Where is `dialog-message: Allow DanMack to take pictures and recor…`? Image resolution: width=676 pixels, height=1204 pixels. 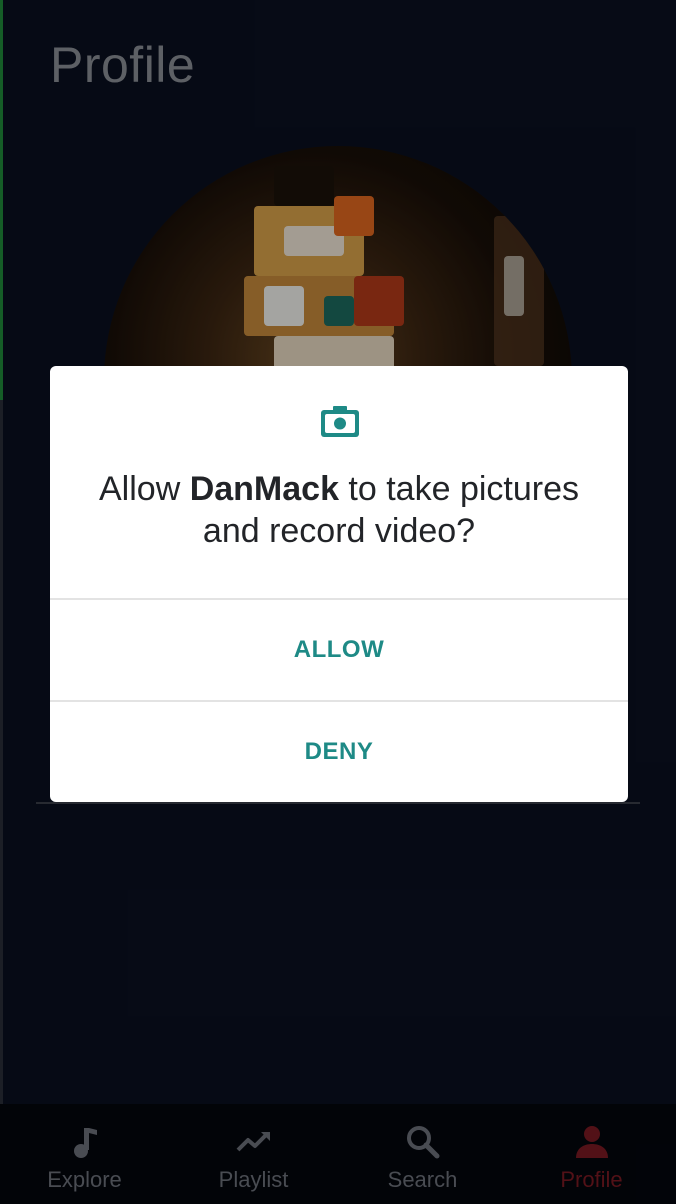 dialog-message: Allow DanMack to take pictures and recor… is located at coordinates (339, 510).